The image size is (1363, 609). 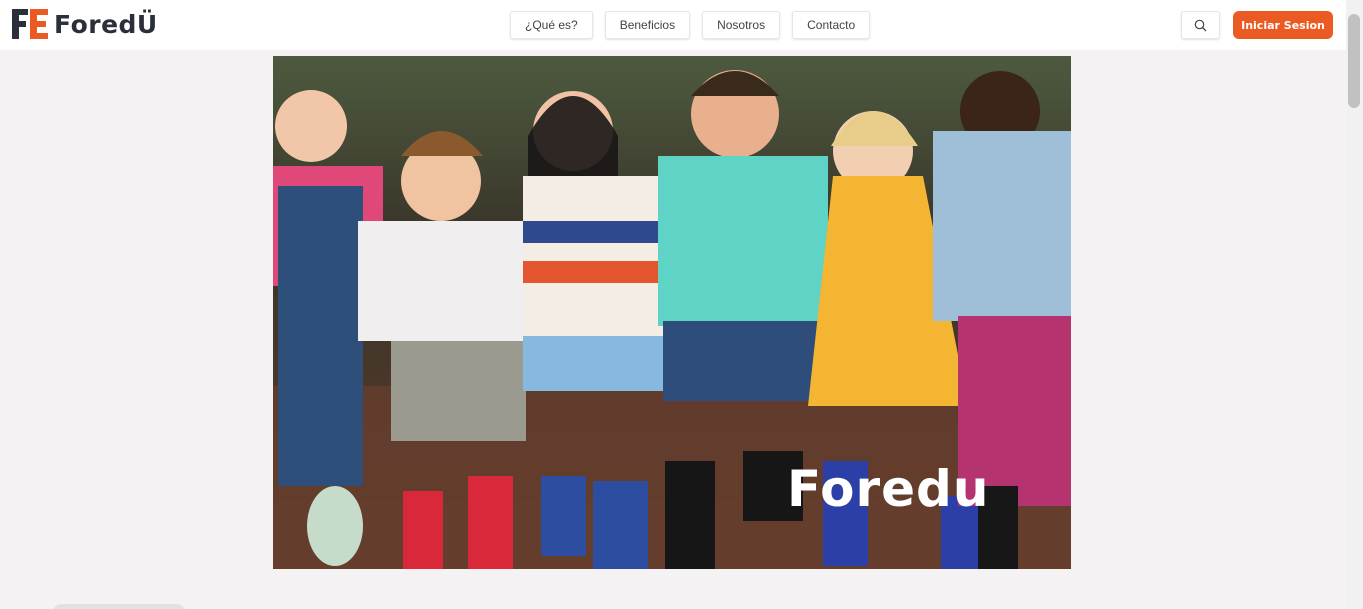 I want to click on nav-nosotros-button: Nosotros, so click(x=741, y=25).